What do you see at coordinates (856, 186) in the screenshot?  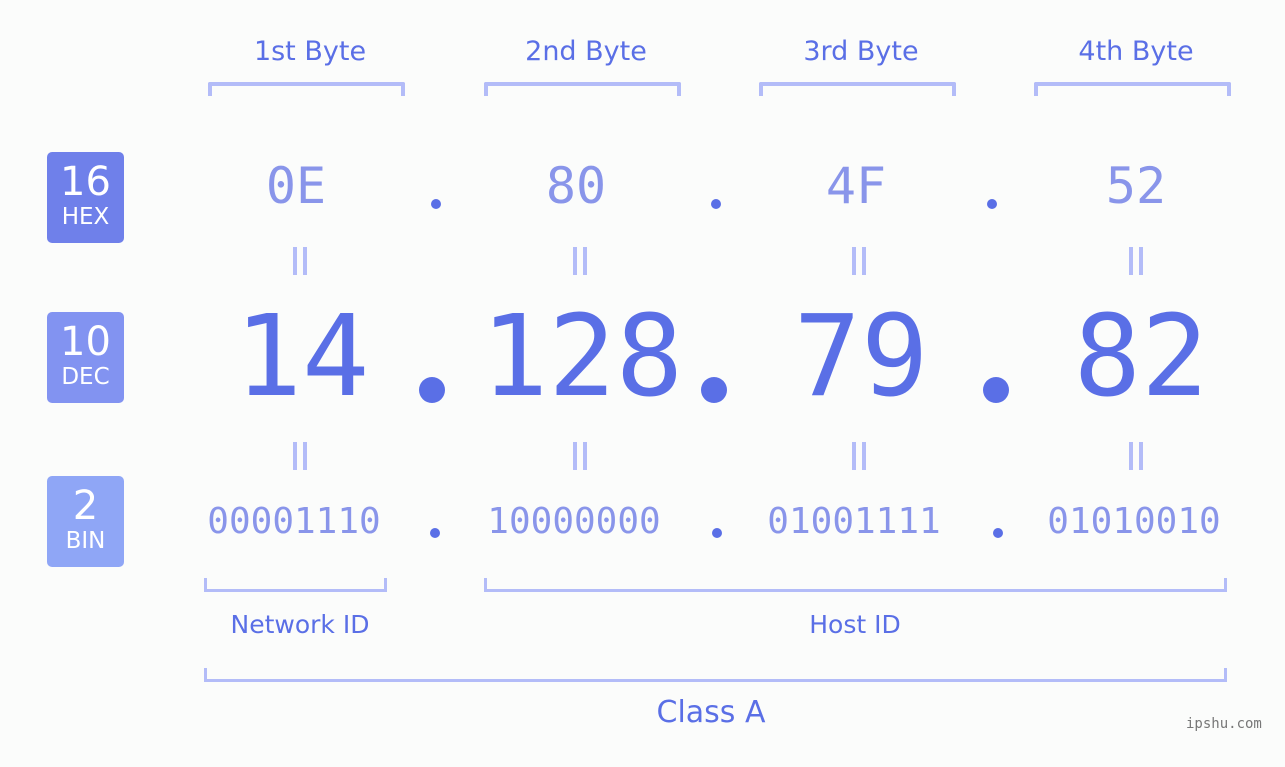 I see `hex-octet-3: 4F` at bounding box center [856, 186].